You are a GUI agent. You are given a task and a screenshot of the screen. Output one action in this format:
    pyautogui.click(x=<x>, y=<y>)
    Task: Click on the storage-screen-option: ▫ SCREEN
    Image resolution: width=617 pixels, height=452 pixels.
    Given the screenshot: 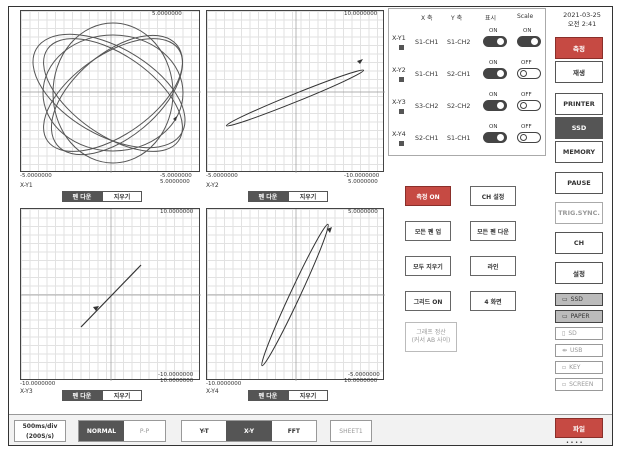 What is the action you would take?
    pyautogui.click(x=579, y=384)
    